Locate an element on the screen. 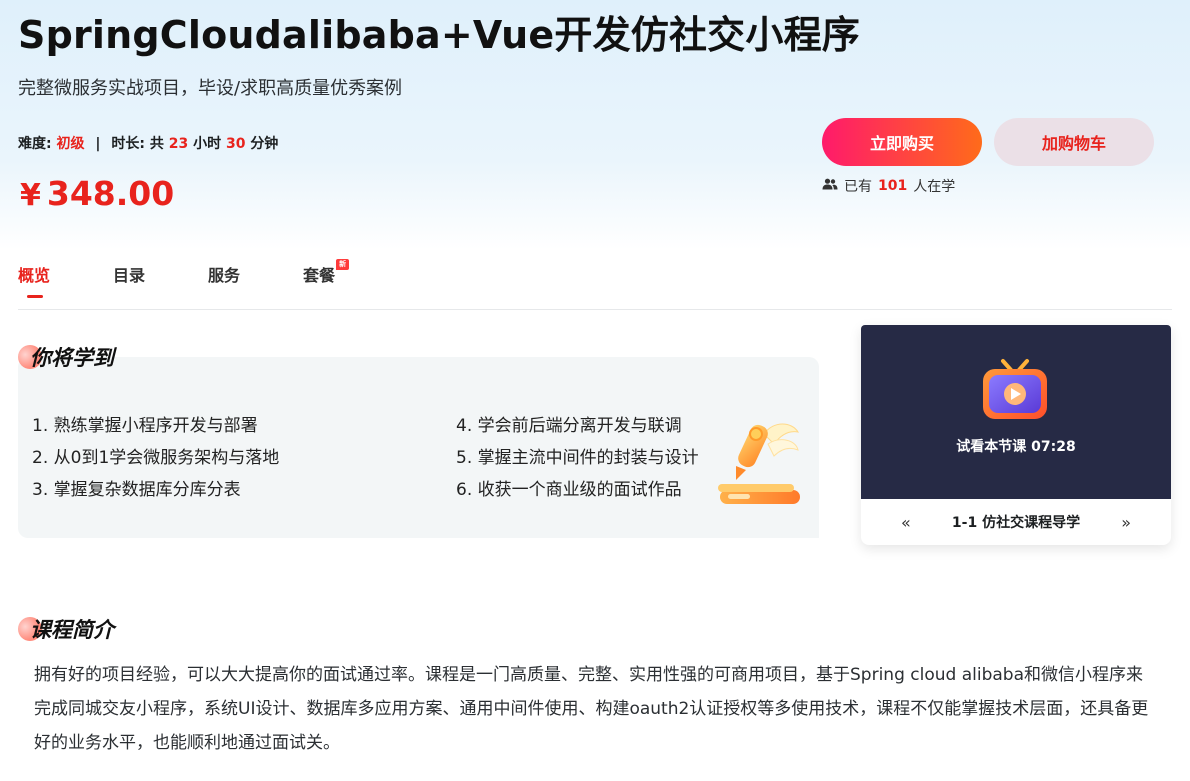 The image size is (1190, 781). learn-item: 2. 从0到1学会微服务架构与落地 is located at coordinates (156, 458).